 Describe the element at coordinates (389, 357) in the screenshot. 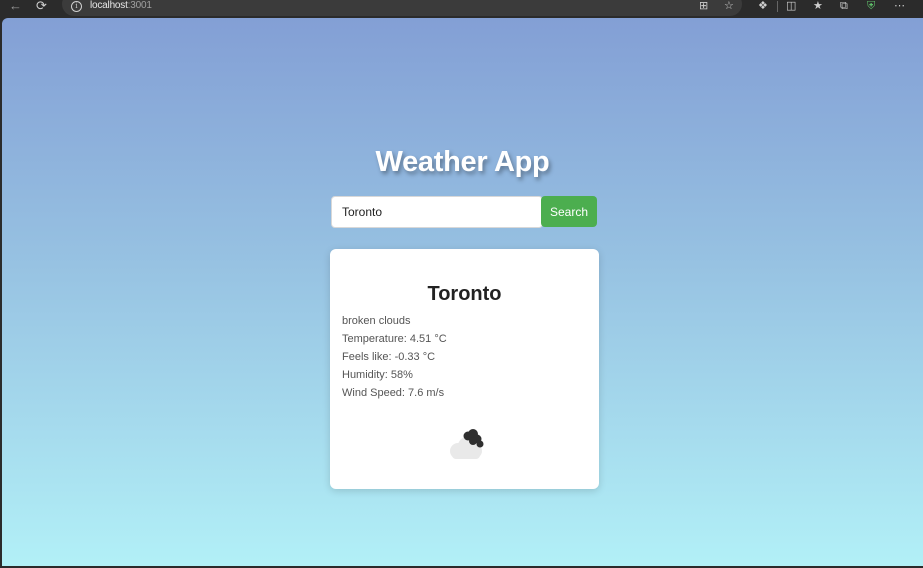

I see `feels-like-text: Feels like: -0.33 °C` at that location.